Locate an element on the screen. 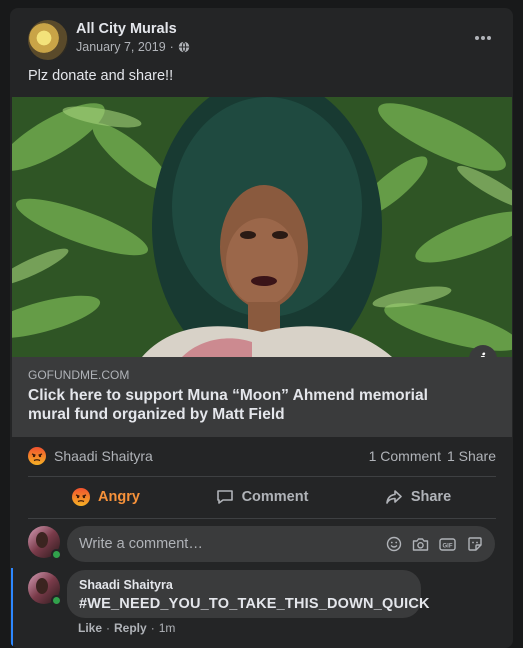 This screenshot has height=648, width=523. comment-input is located at coordinates (232, 544).